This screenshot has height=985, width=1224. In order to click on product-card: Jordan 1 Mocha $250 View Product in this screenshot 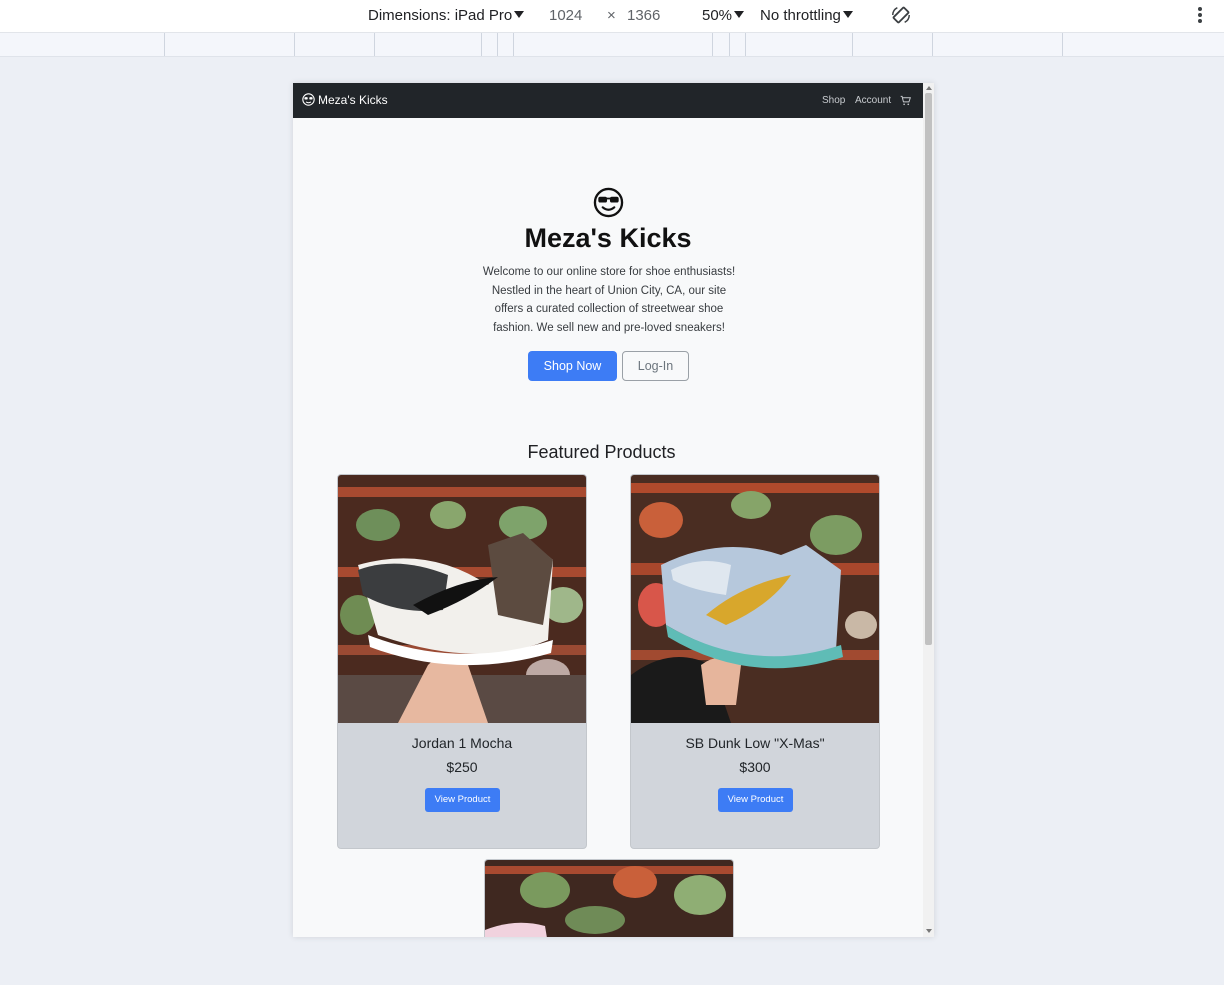, I will do `click(462, 661)`.